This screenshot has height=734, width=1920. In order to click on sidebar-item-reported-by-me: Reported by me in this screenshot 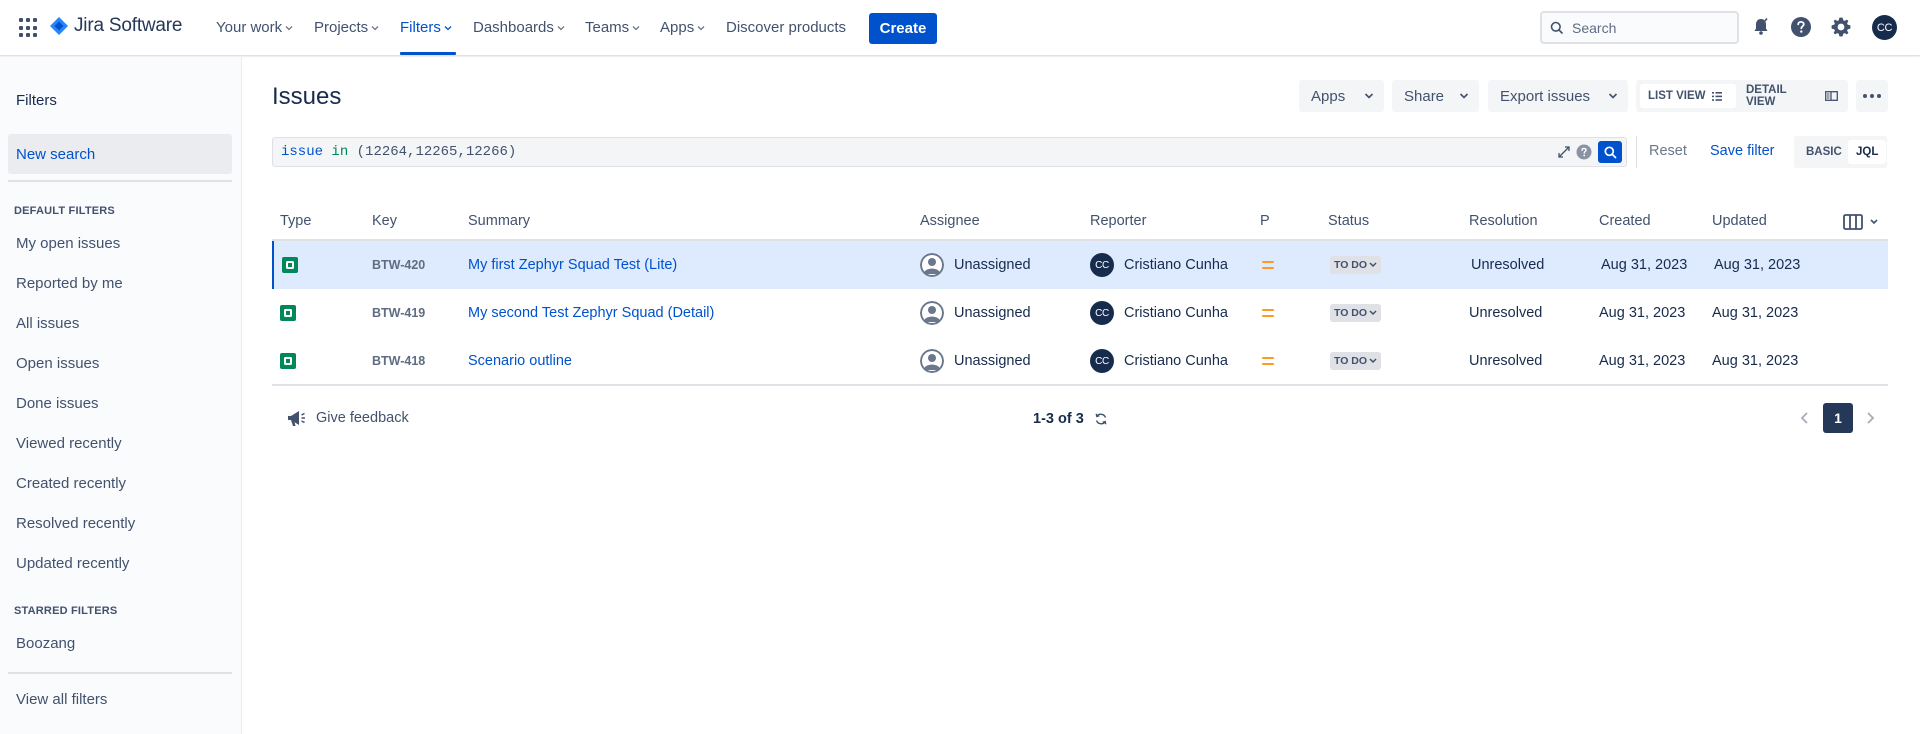, I will do `click(69, 283)`.